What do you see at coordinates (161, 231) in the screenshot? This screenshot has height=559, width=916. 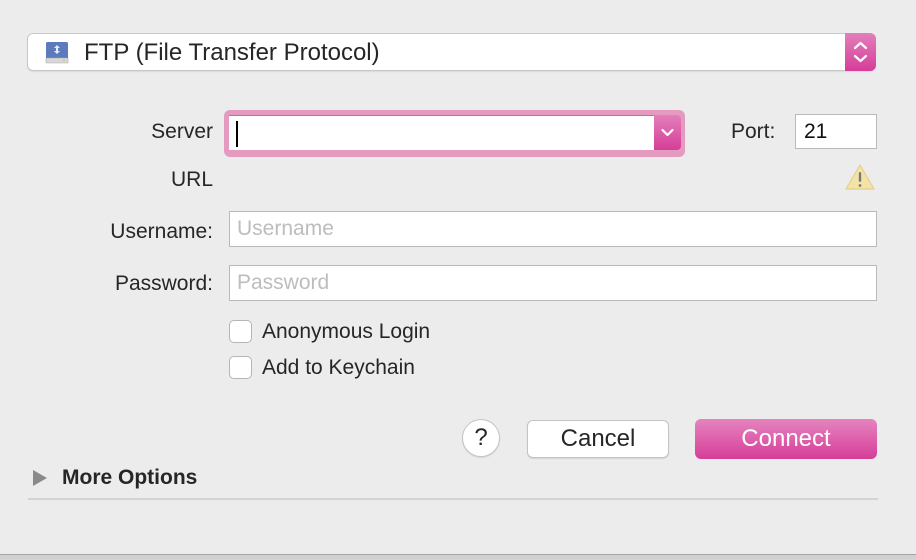 I see `username-label: Username:` at bounding box center [161, 231].